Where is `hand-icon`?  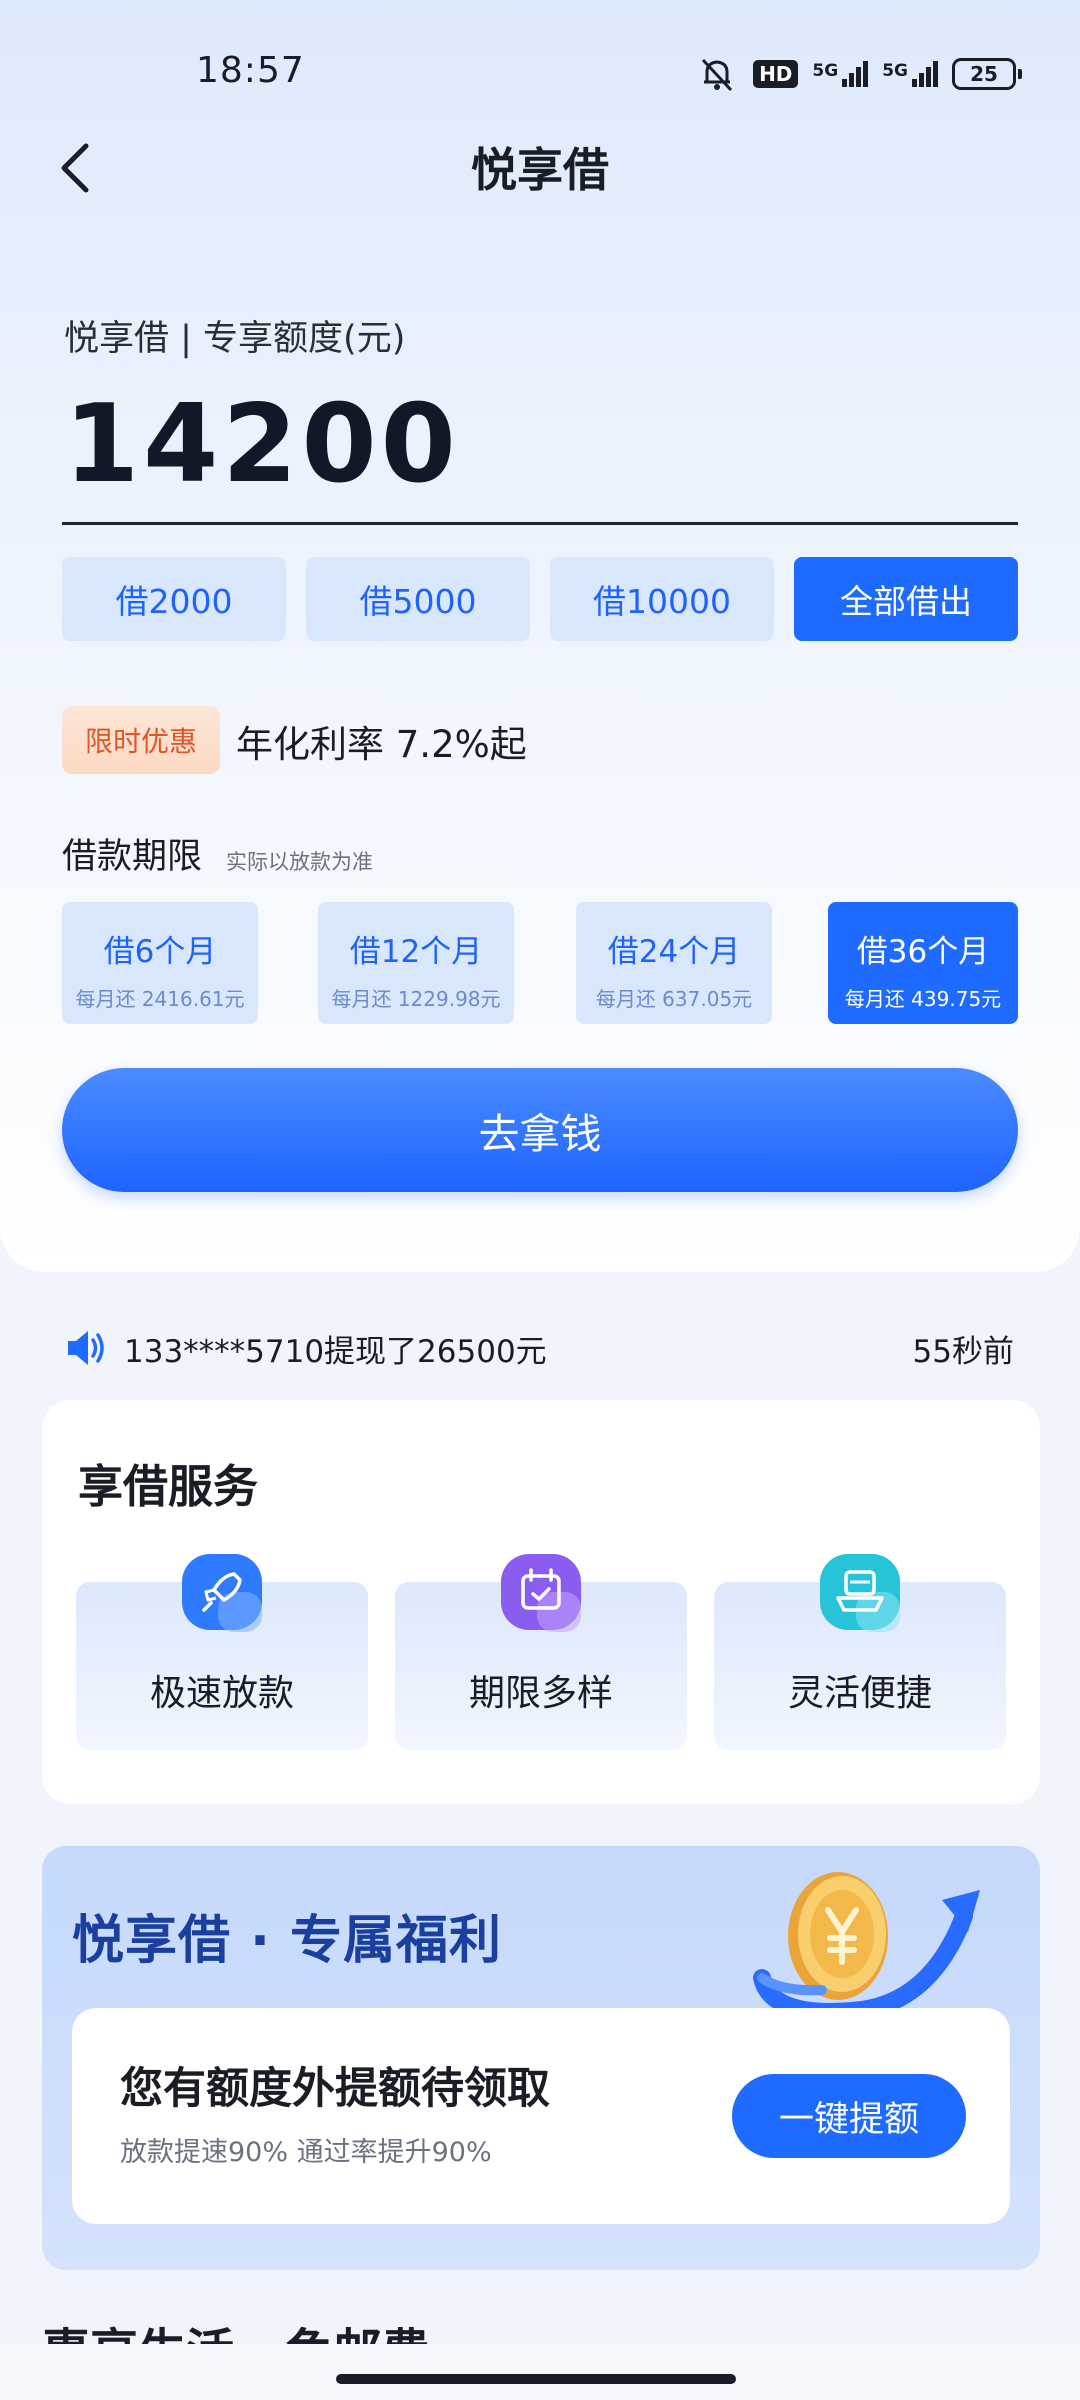 hand-icon is located at coordinates (860, 1593).